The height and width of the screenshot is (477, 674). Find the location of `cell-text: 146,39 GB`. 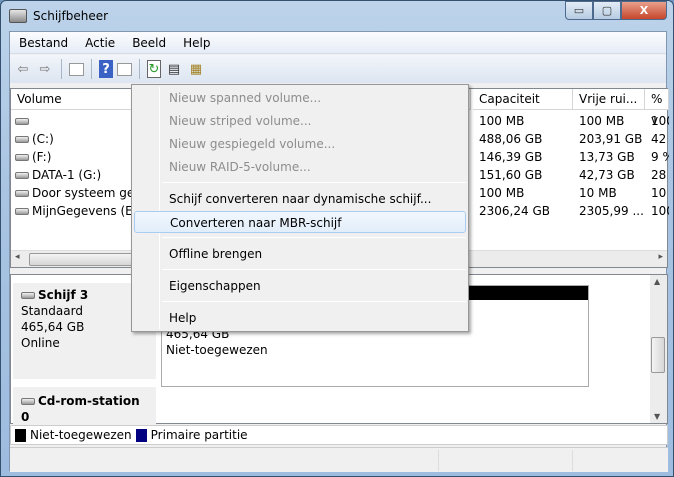

cell-text: 146,39 GB is located at coordinates (511, 157).